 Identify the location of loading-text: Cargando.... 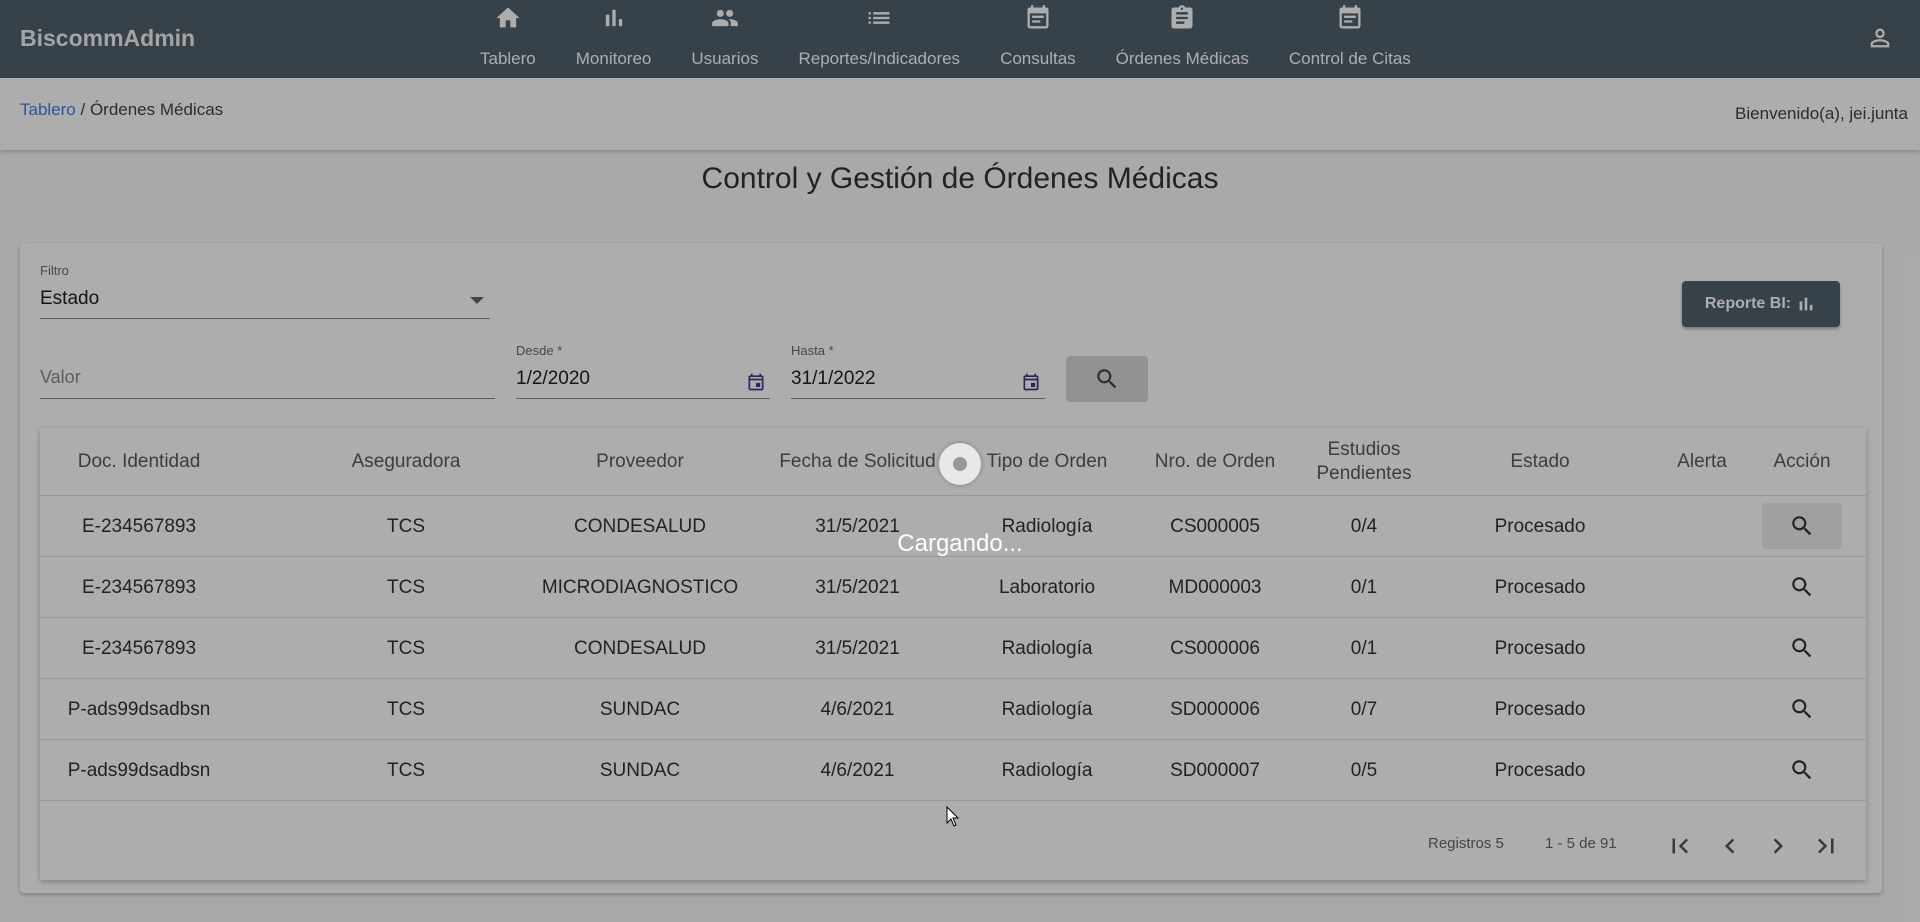
(960, 543).